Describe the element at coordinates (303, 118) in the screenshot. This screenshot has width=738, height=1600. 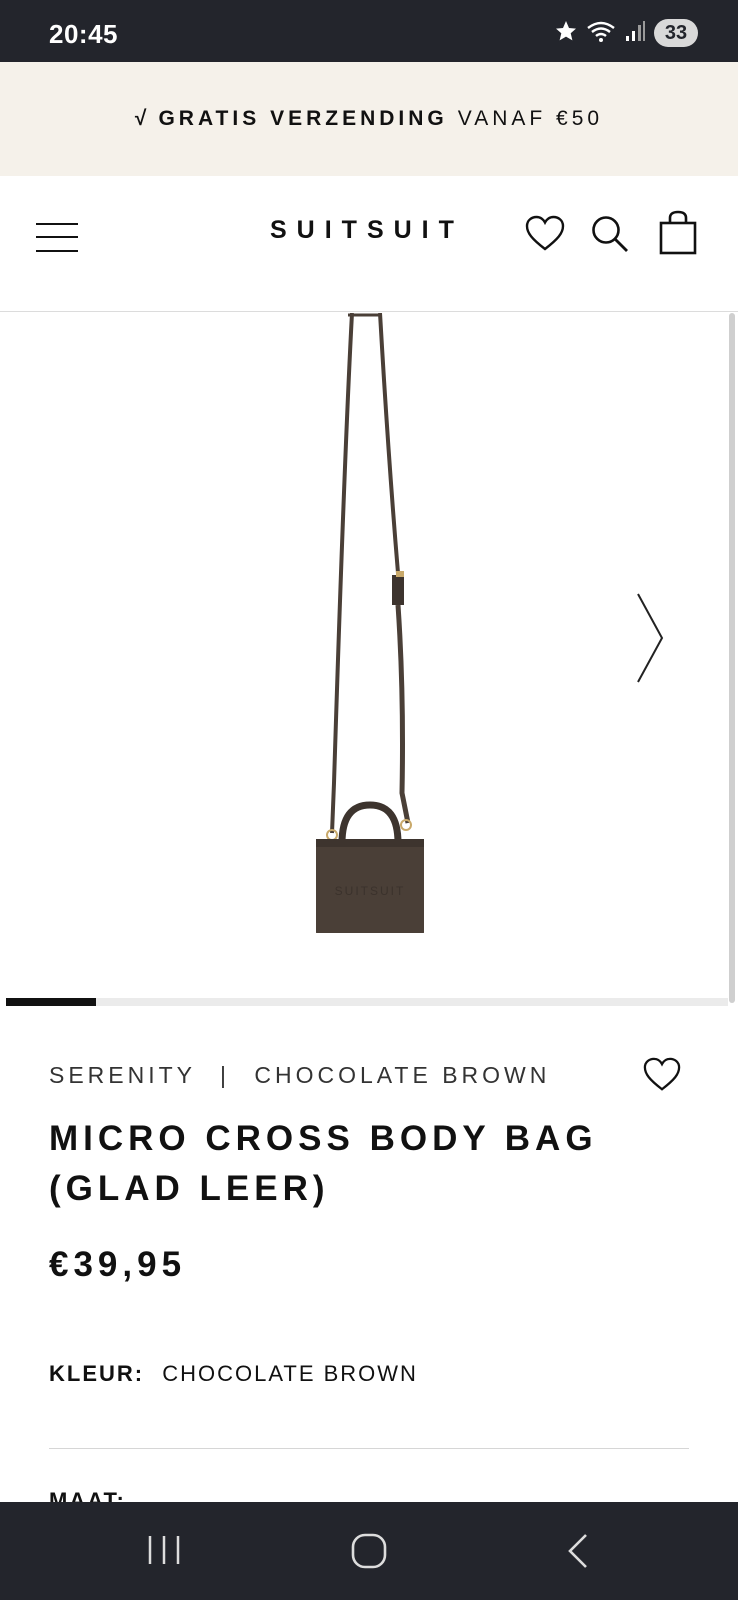
I see `promo-bold-text: GRATIS VERZENDING` at that location.